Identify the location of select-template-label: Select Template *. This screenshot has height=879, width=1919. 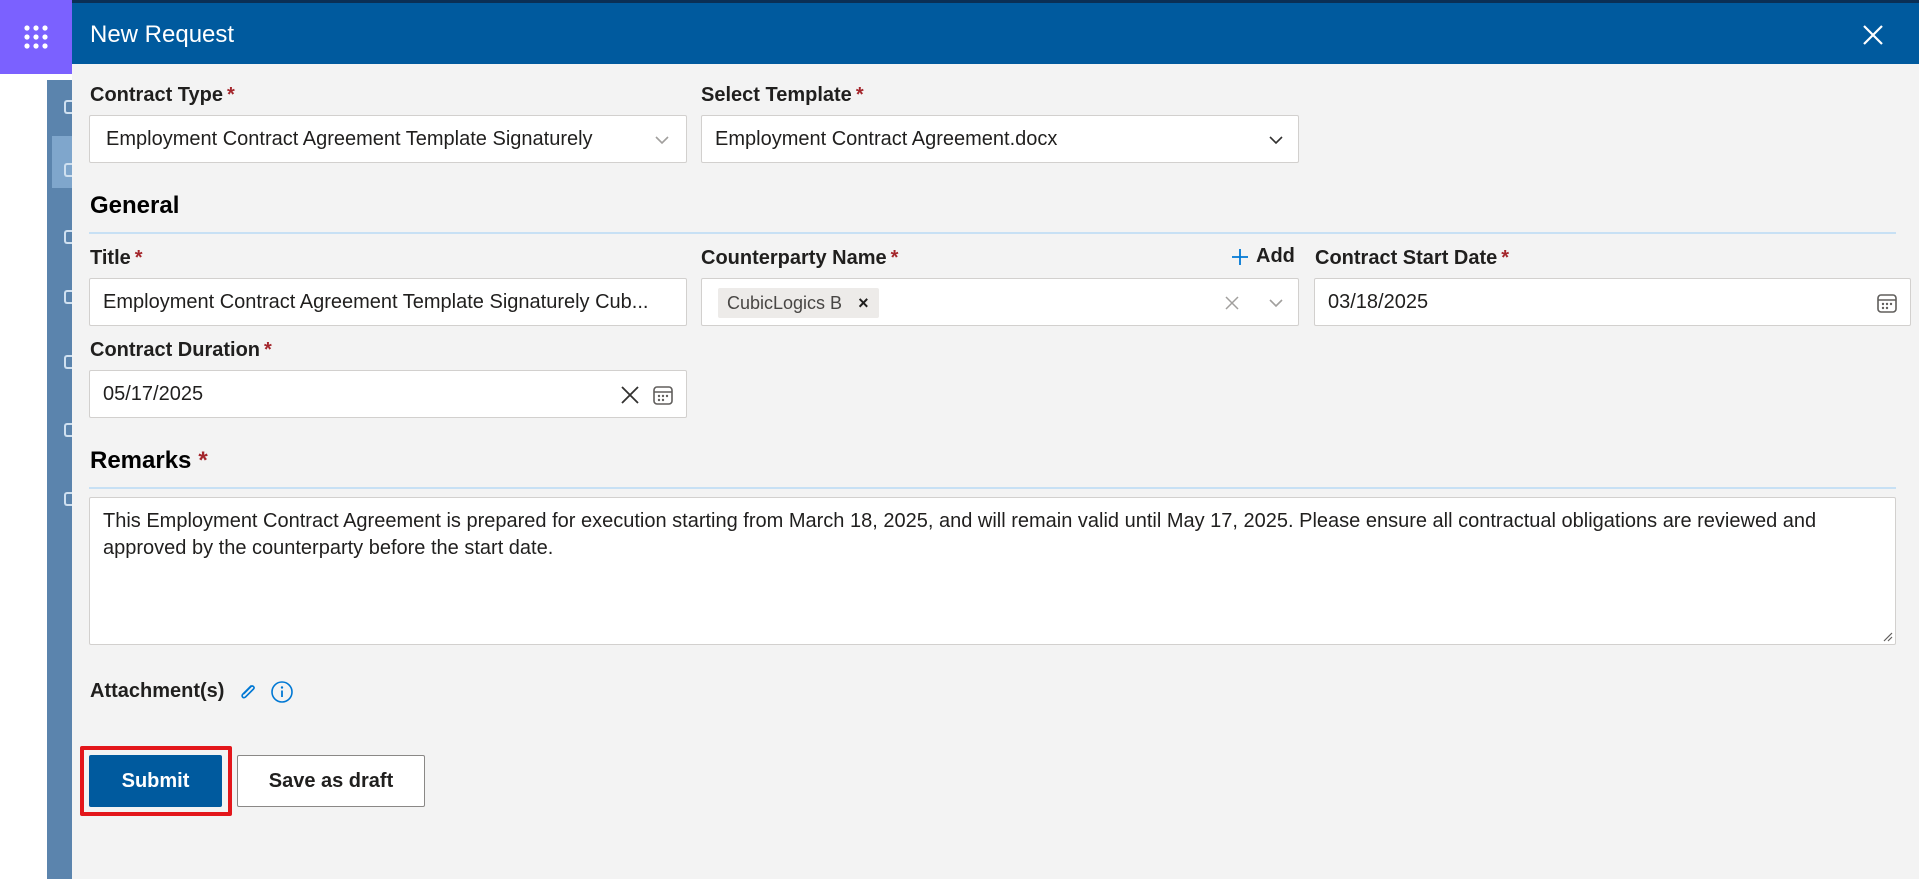
(782, 95).